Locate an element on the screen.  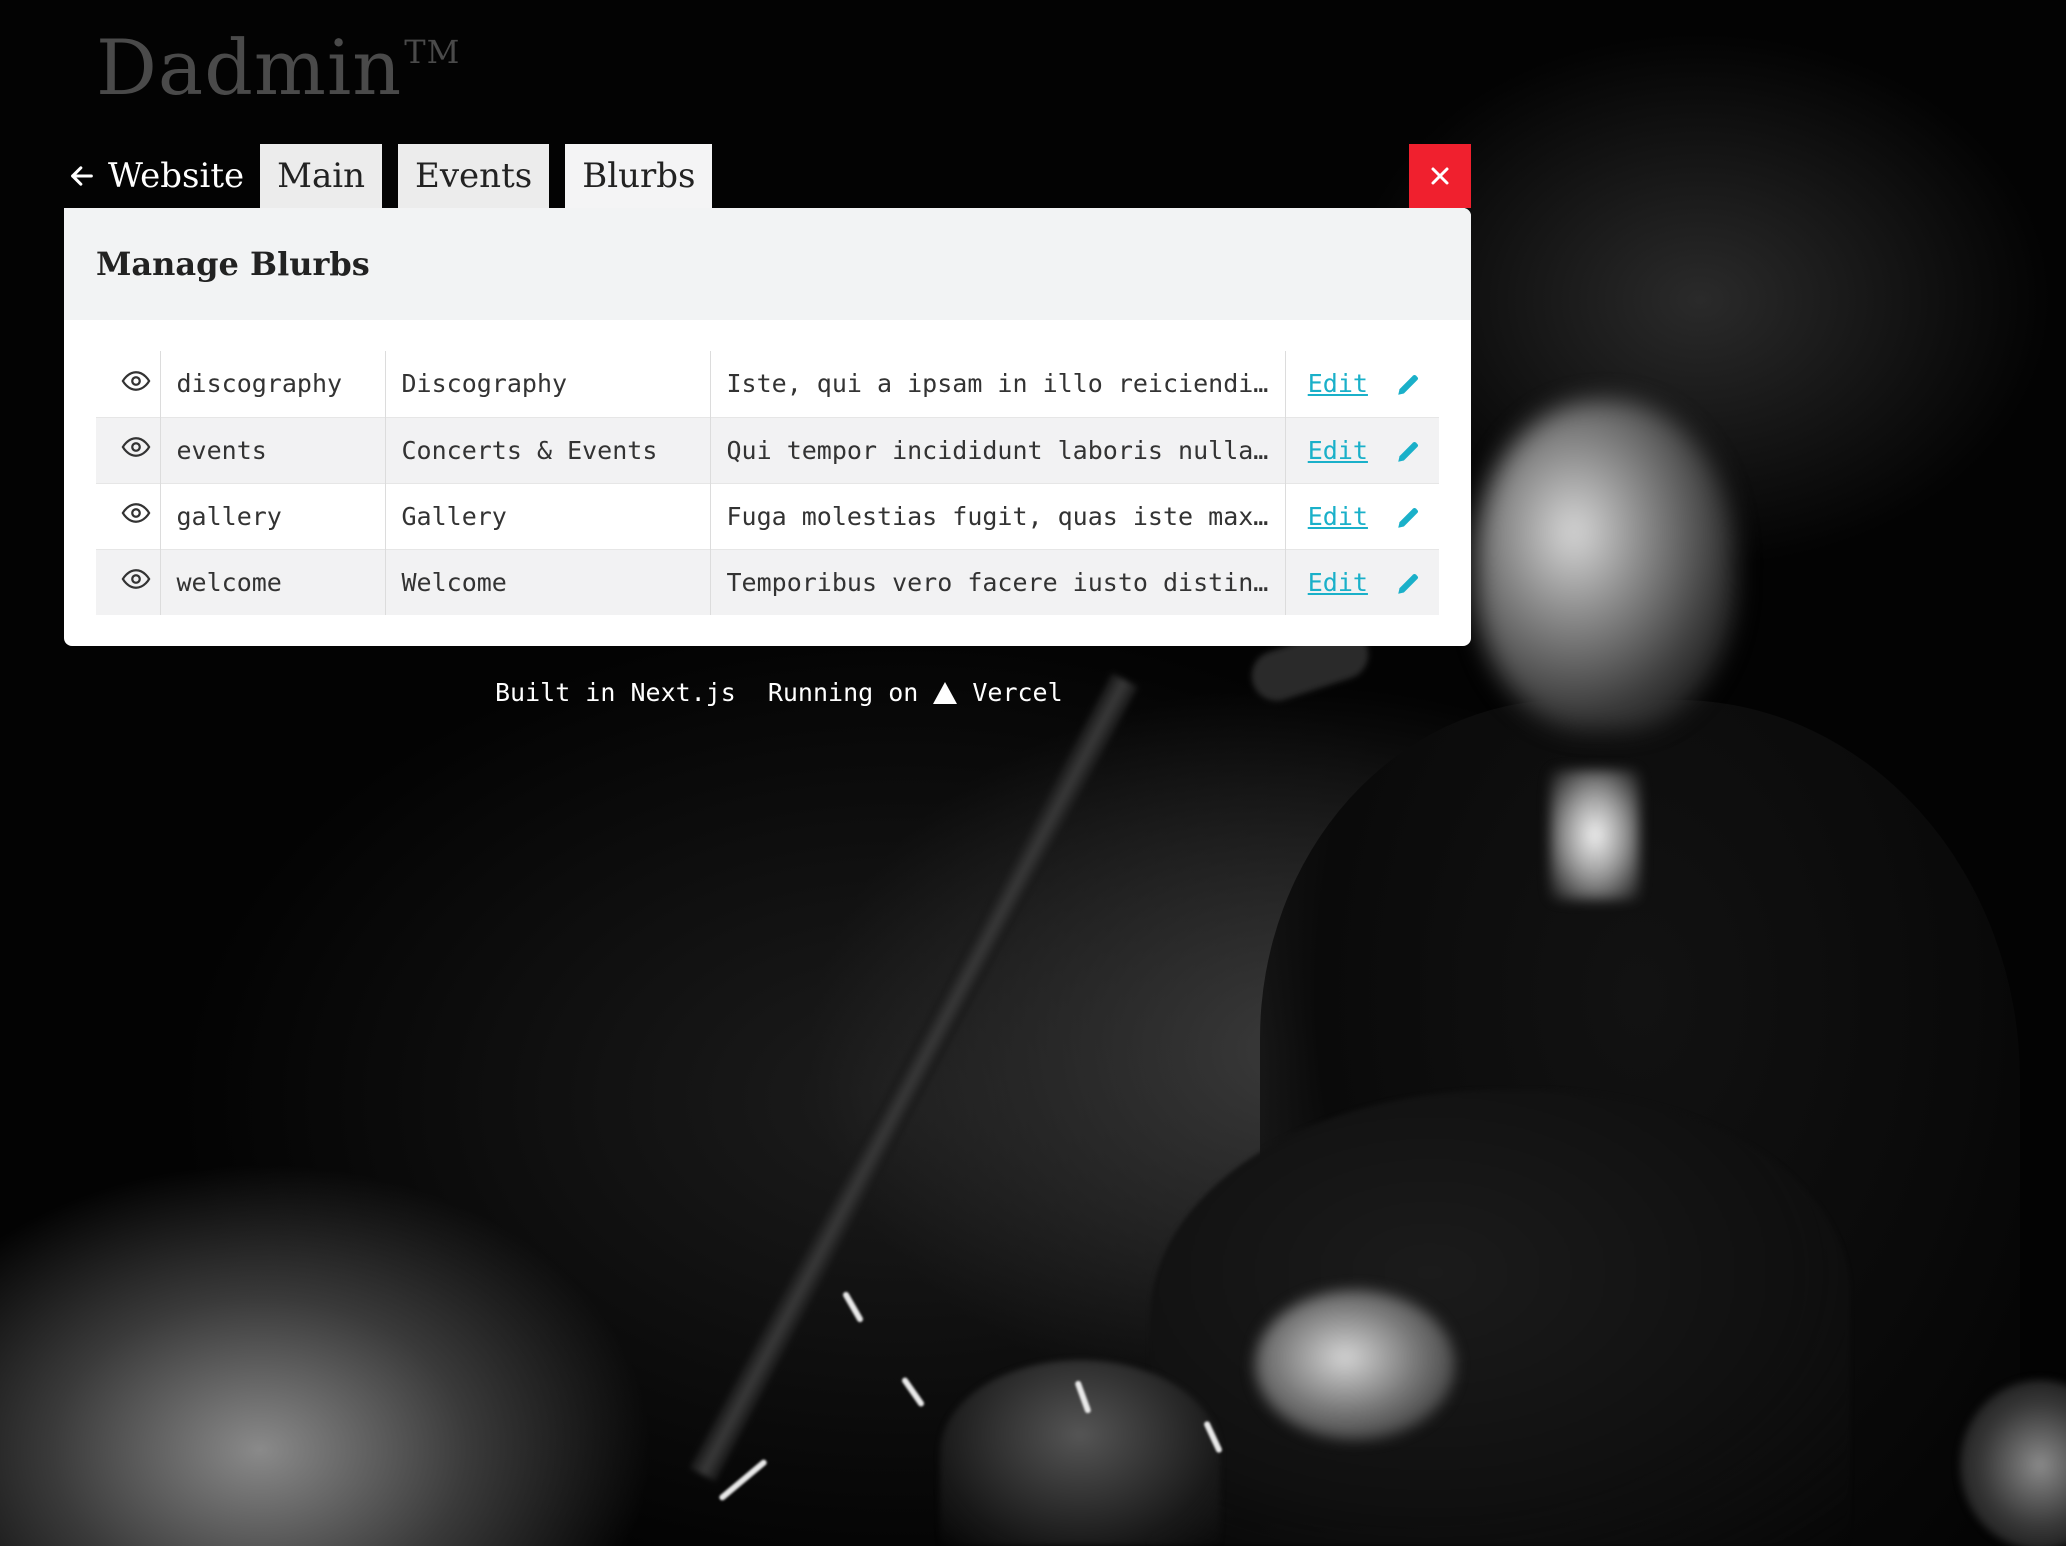
app-logo: DadminTM is located at coordinates (278, 68).